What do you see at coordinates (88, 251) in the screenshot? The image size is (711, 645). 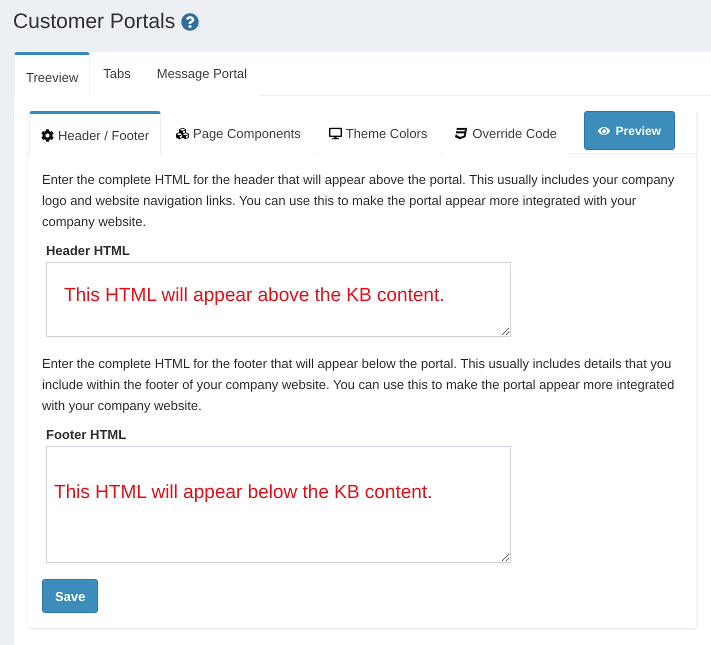 I see `field-label: Header HTML` at bounding box center [88, 251].